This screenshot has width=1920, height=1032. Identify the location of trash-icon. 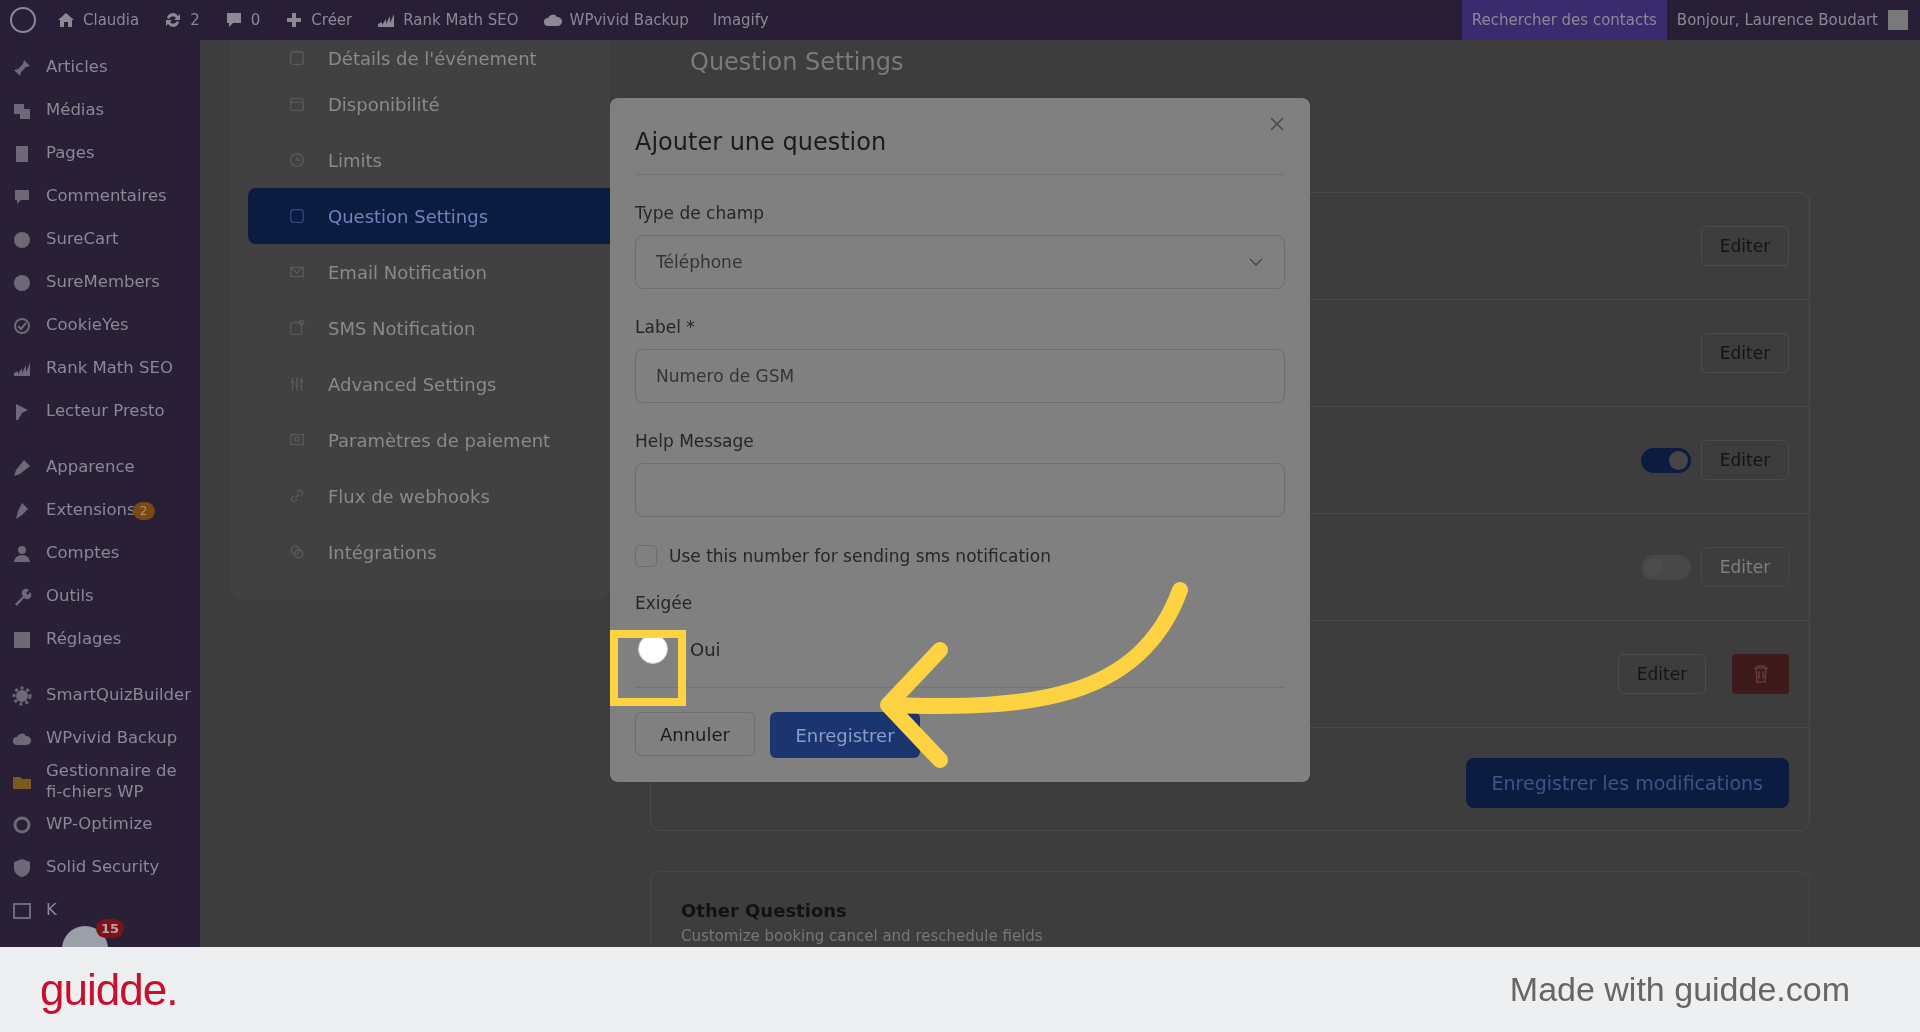
(1760, 674).